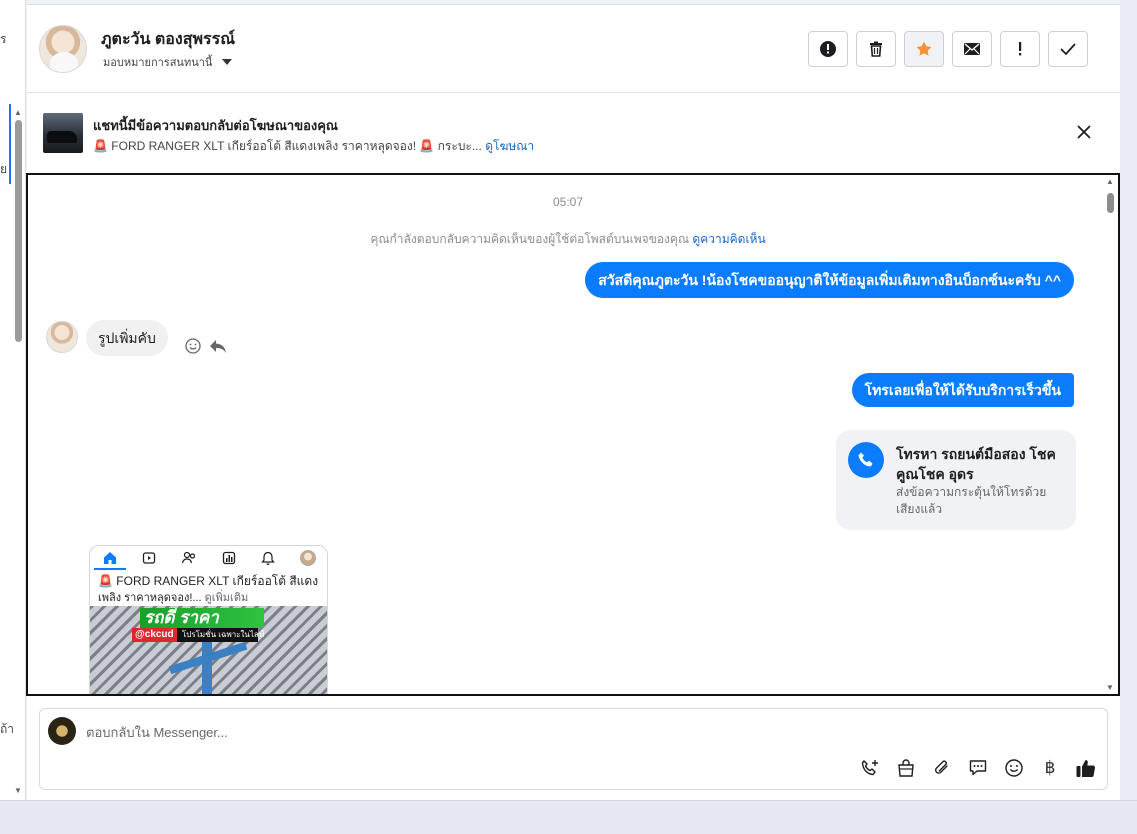 This screenshot has width=1137, height=834. Describe the element at coordinates (13, 400) in the screenshot. I see `left-sidebar-fragment: ร ย ถ้า ▲ ▼` at that location.